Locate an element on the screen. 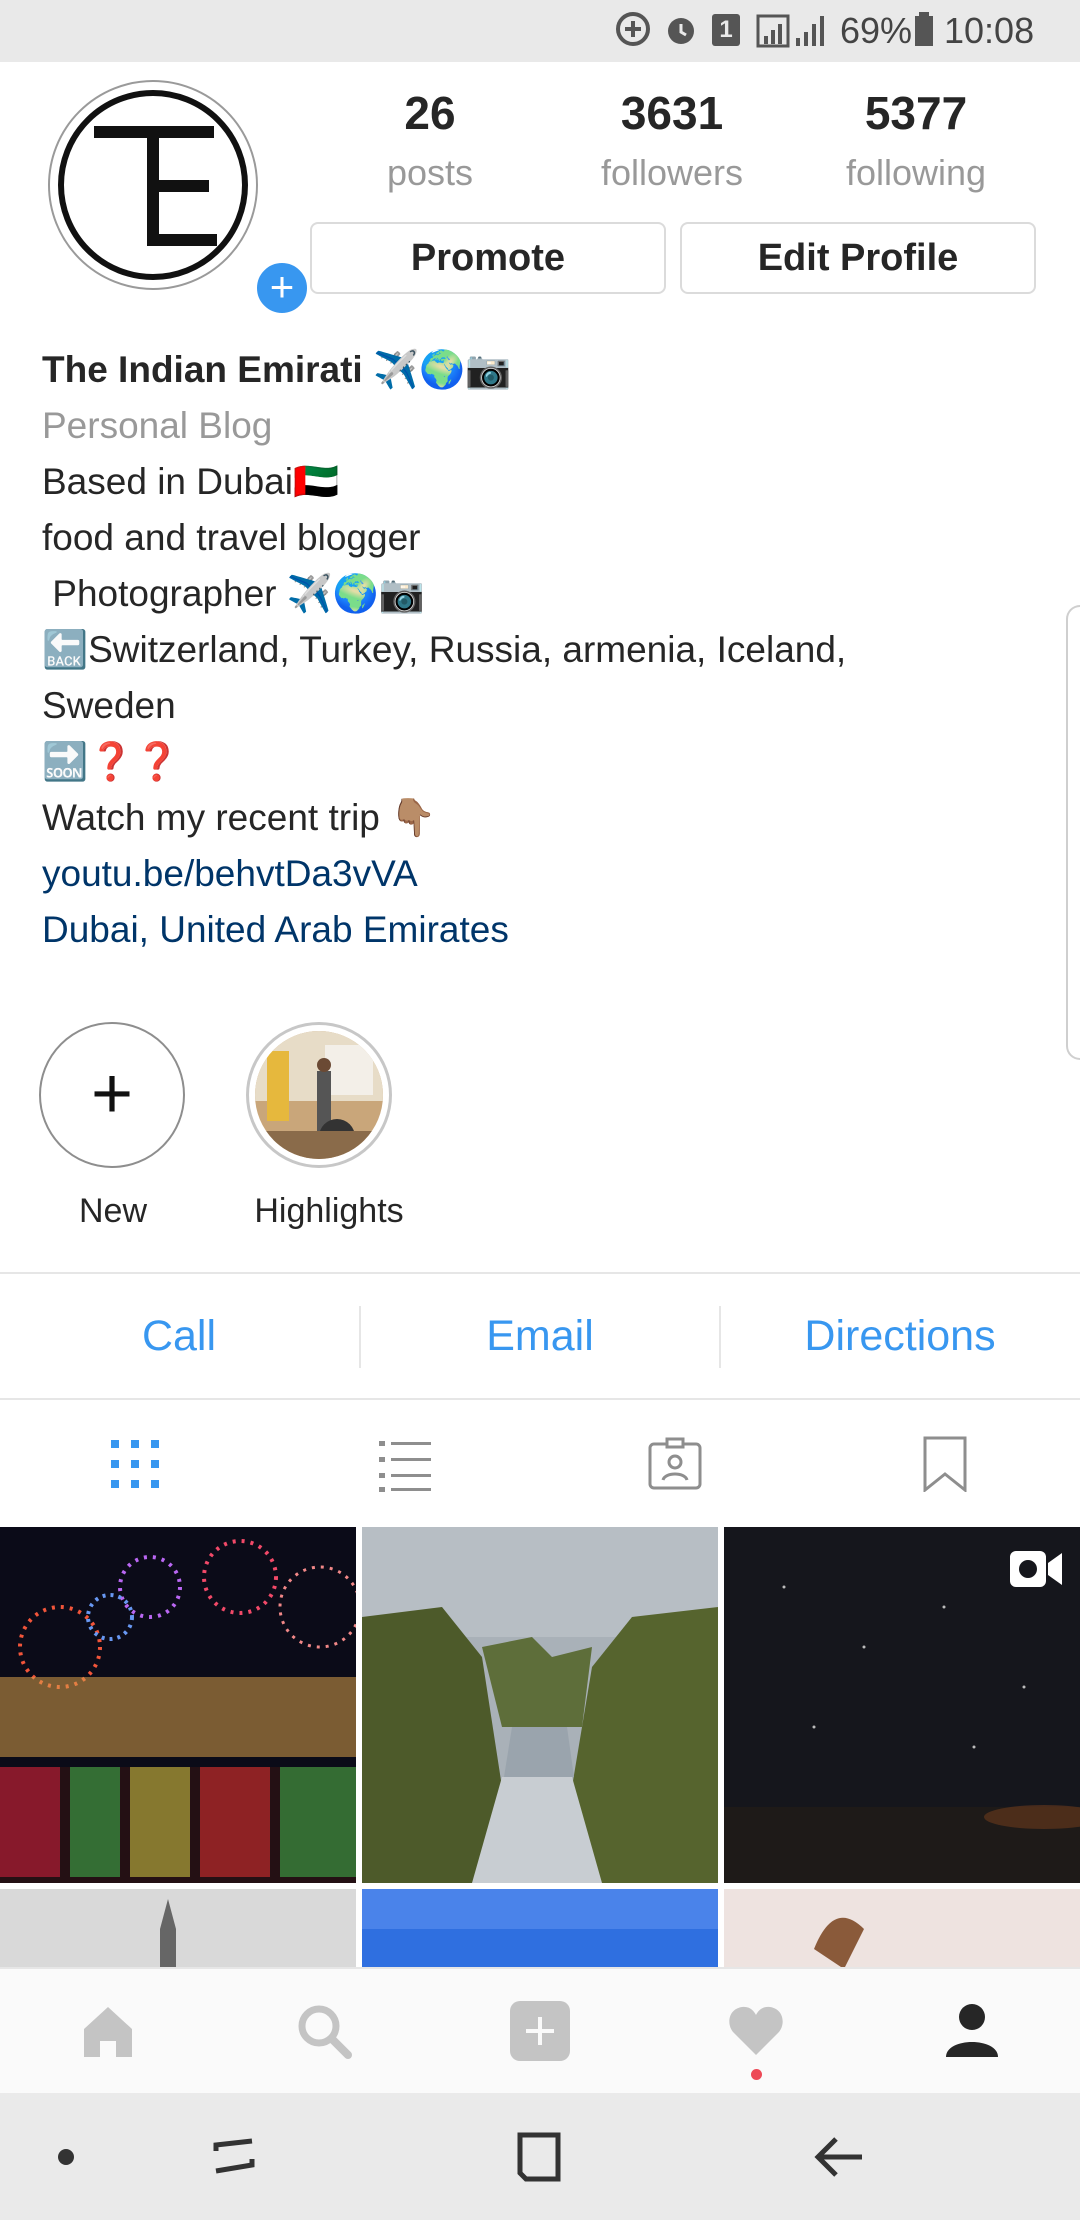 This screenshot has width=1080, height=2220. canyon-image is located at coordinates (540, 1705).